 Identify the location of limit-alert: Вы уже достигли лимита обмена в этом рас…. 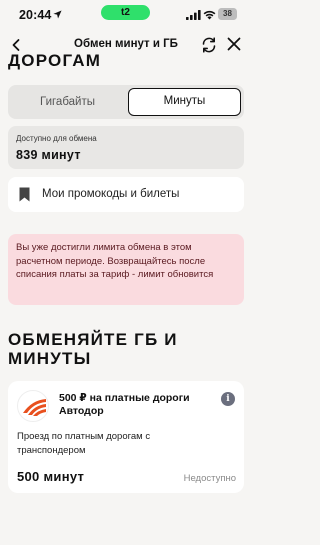
(126, 269).